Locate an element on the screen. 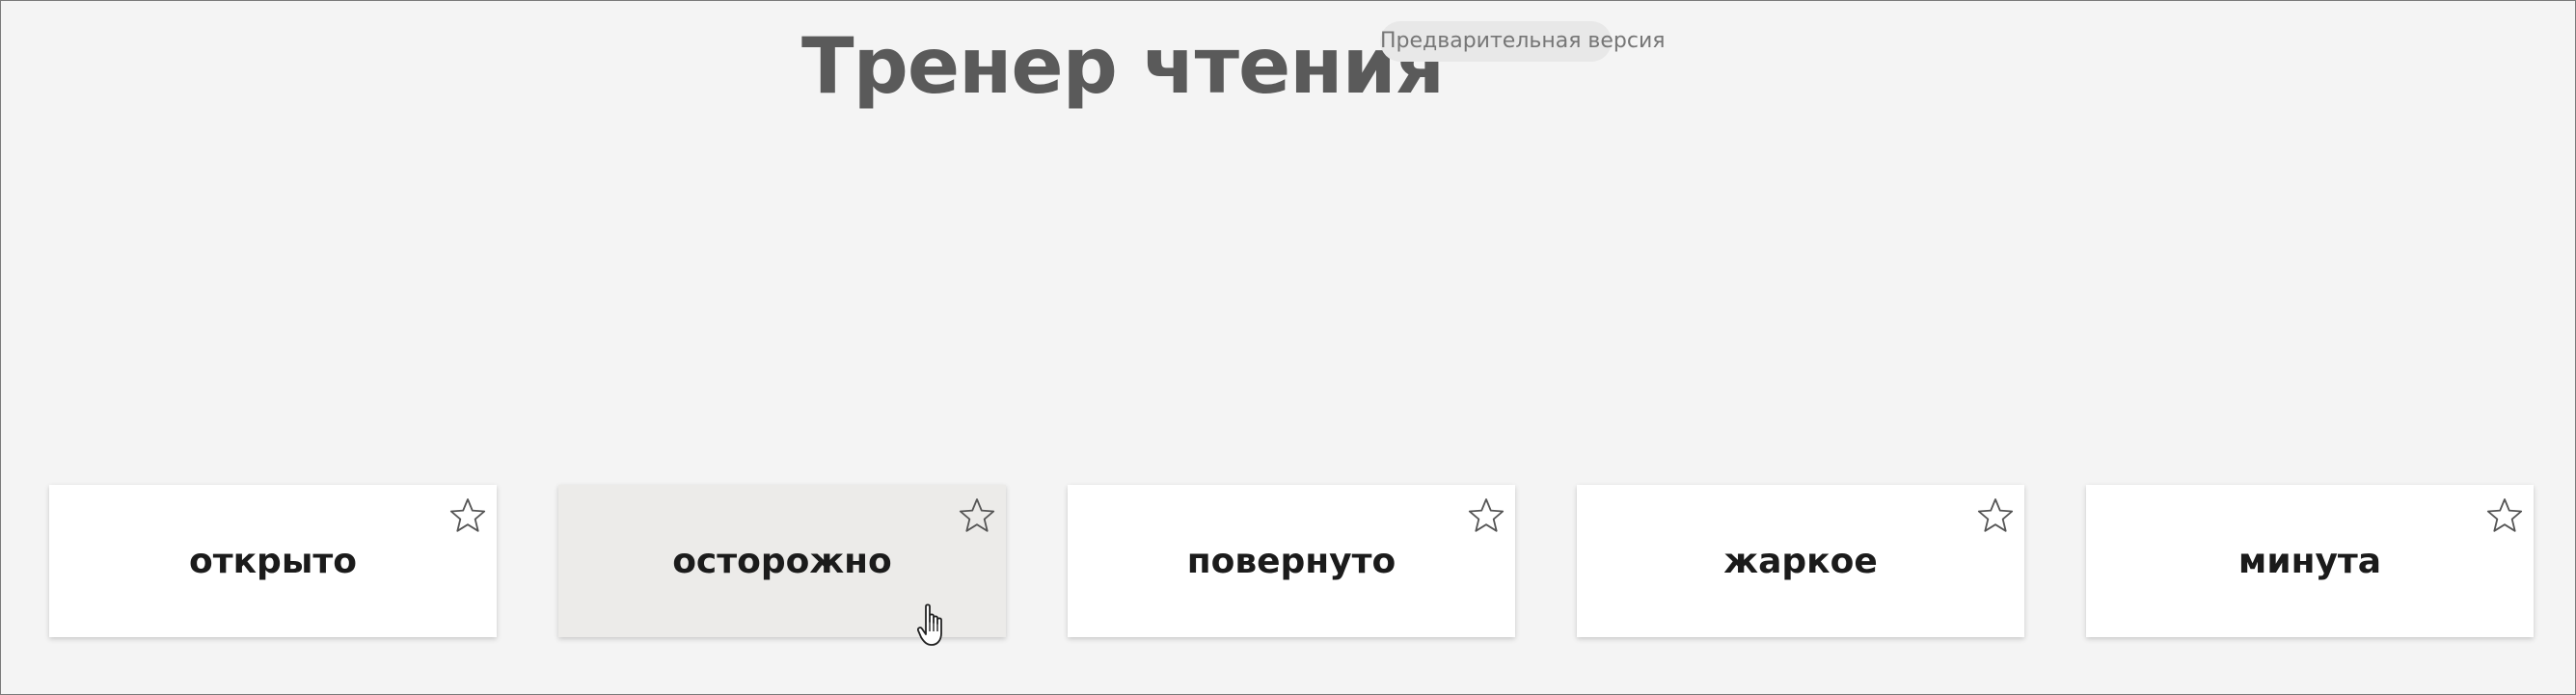 The height and width of the screenshot is (695, 2576). word-card-5: минута is located at coordinates (2310, 561).